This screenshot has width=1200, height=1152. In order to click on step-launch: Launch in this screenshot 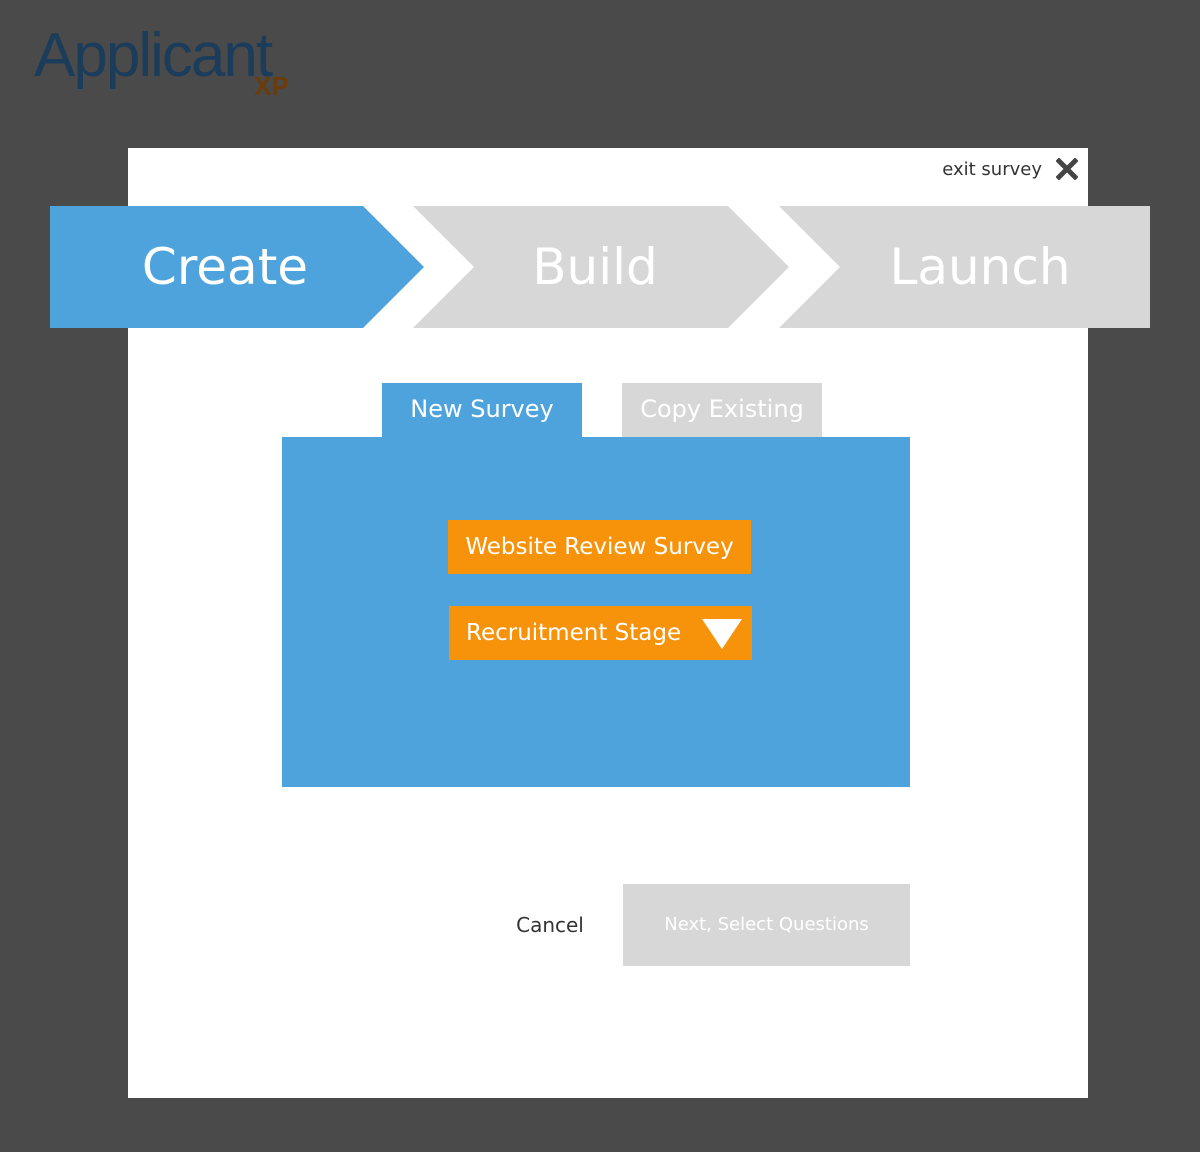, I will do `click(980, 267)`.